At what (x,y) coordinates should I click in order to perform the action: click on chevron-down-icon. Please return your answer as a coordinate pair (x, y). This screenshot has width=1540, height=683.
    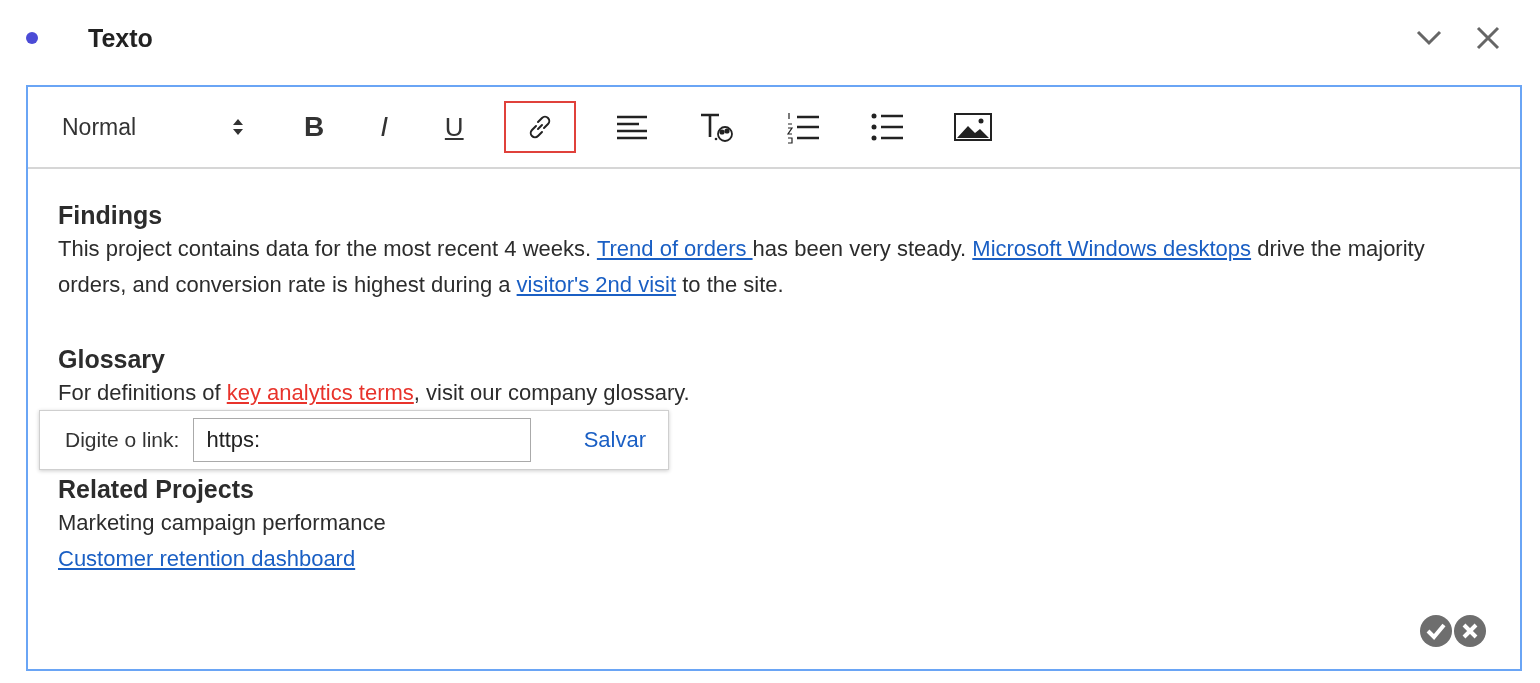
    Looking at the image, I should click on (1429, 38).